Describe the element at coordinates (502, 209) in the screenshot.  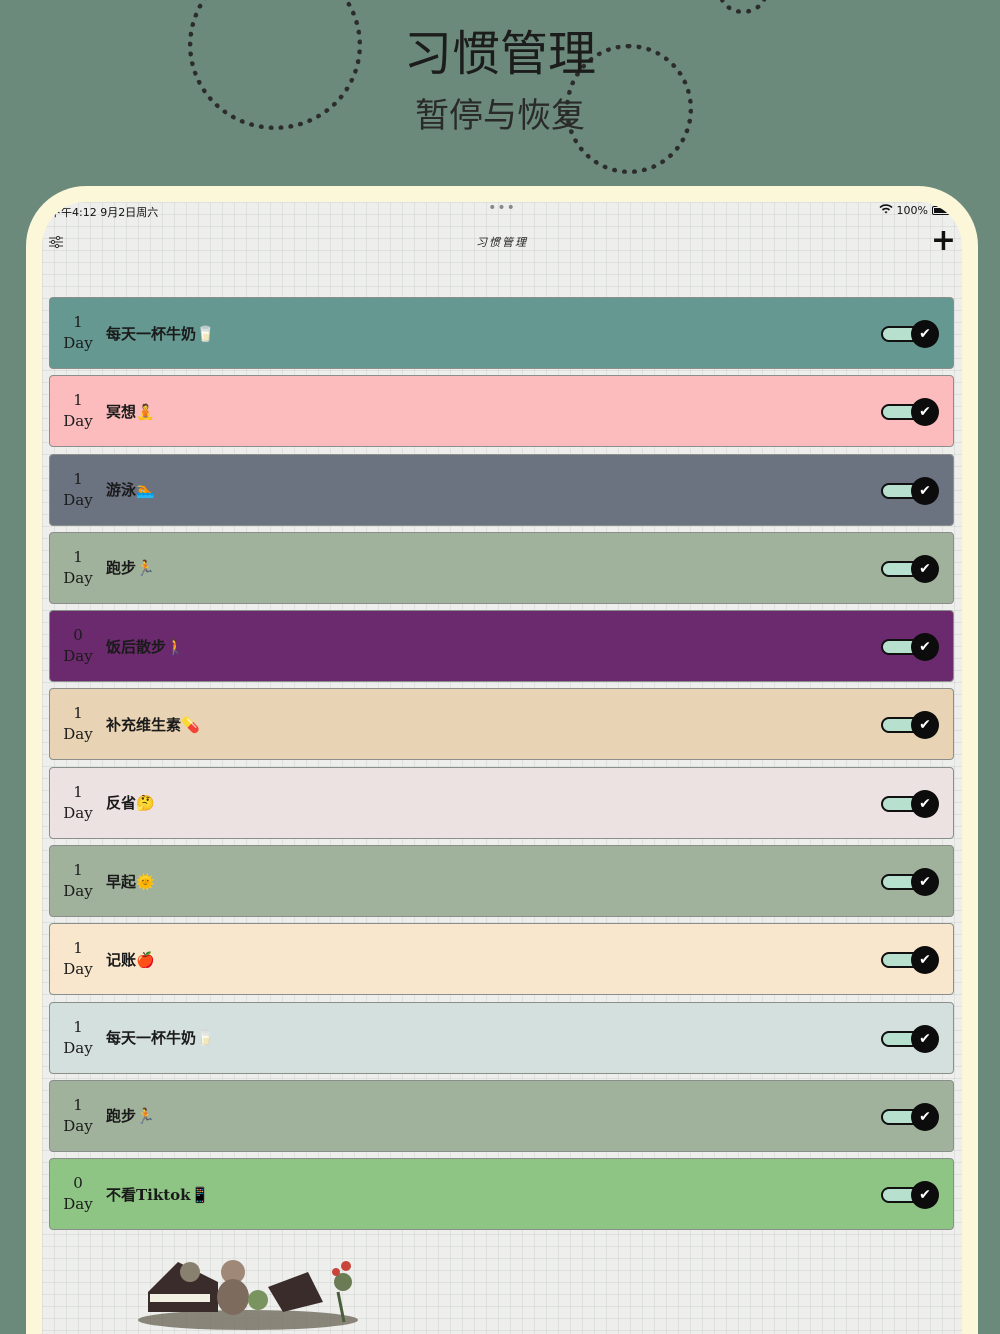
I see `multitasking-dots: •••` at that location.